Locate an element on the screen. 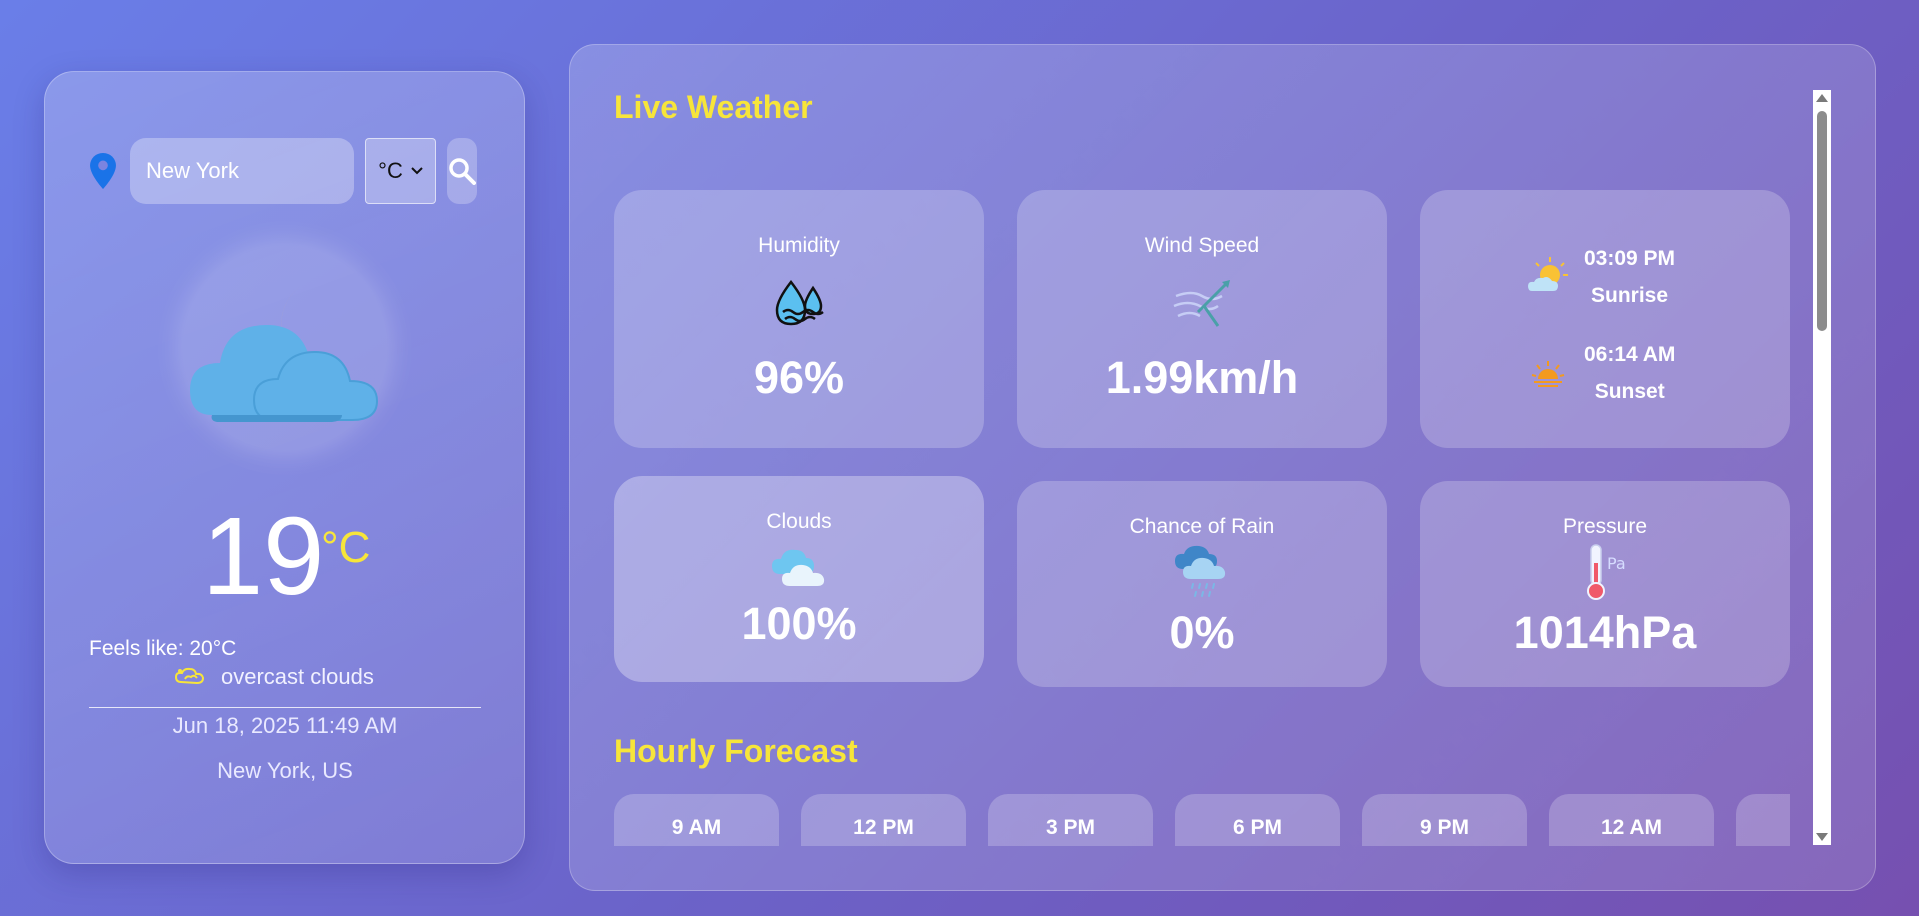 Image resolution: width=1919 pixels, height=916 pixels. scroll-down-arrow-icon is located at coordinates (1822, 837).